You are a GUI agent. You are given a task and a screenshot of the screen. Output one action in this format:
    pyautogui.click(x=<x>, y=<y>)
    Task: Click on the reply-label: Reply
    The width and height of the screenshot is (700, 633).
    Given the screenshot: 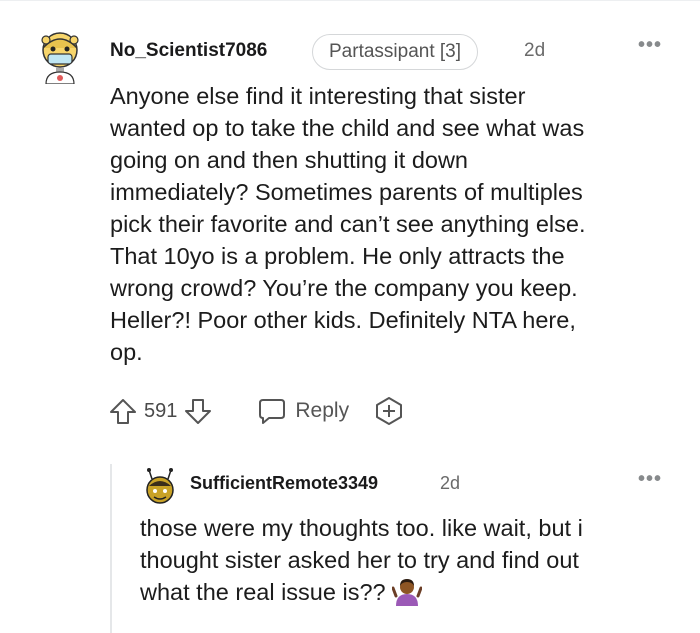 What is the action you would take?
    pyautogui.click(x=322, y=410)
    